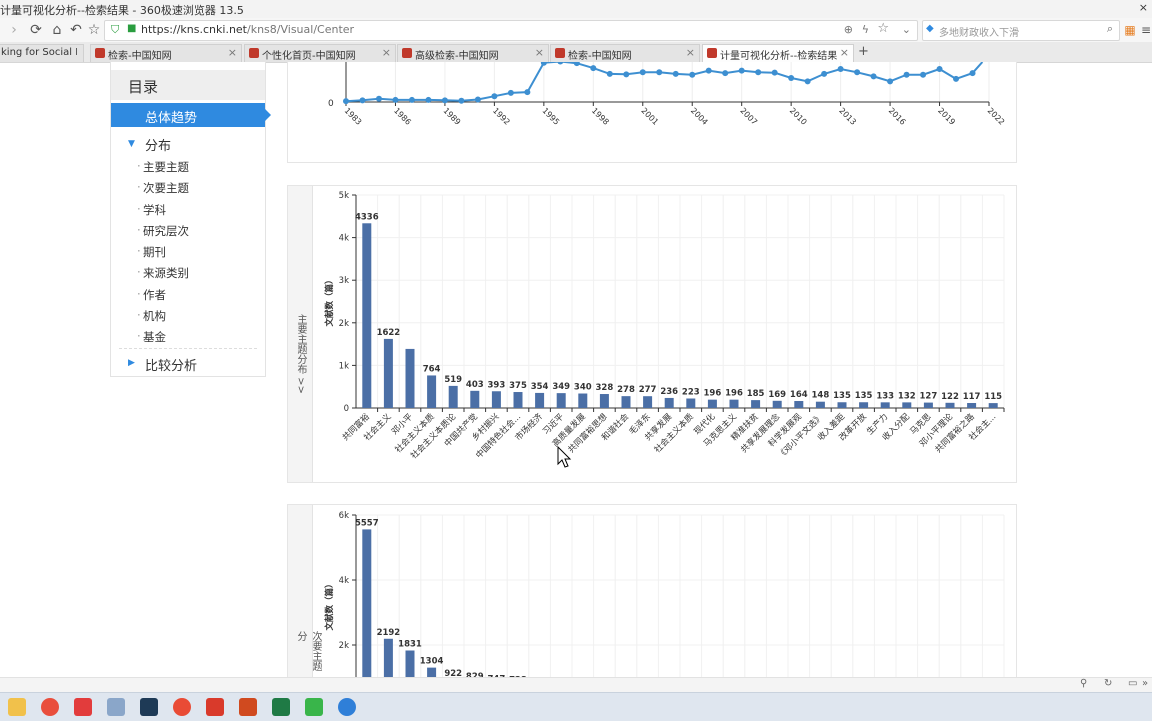  I want to click on status-more-icon: », so click(1145, 683).